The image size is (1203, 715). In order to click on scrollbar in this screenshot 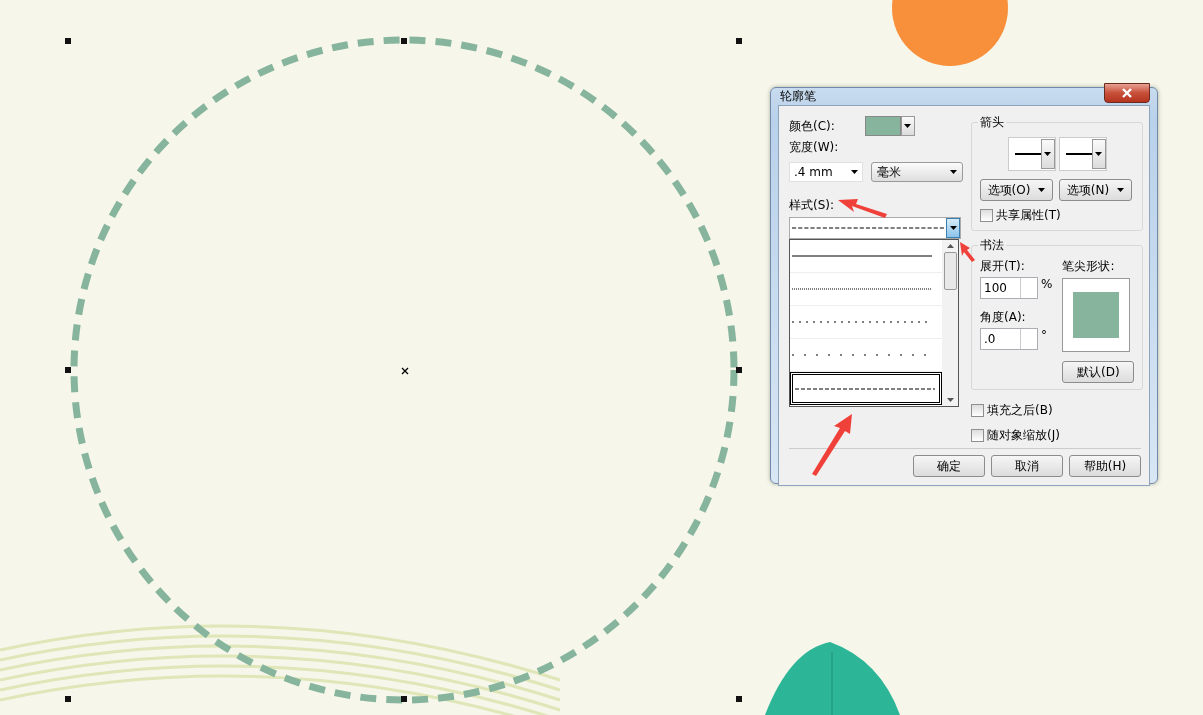, I will do `click(950, 323)`.